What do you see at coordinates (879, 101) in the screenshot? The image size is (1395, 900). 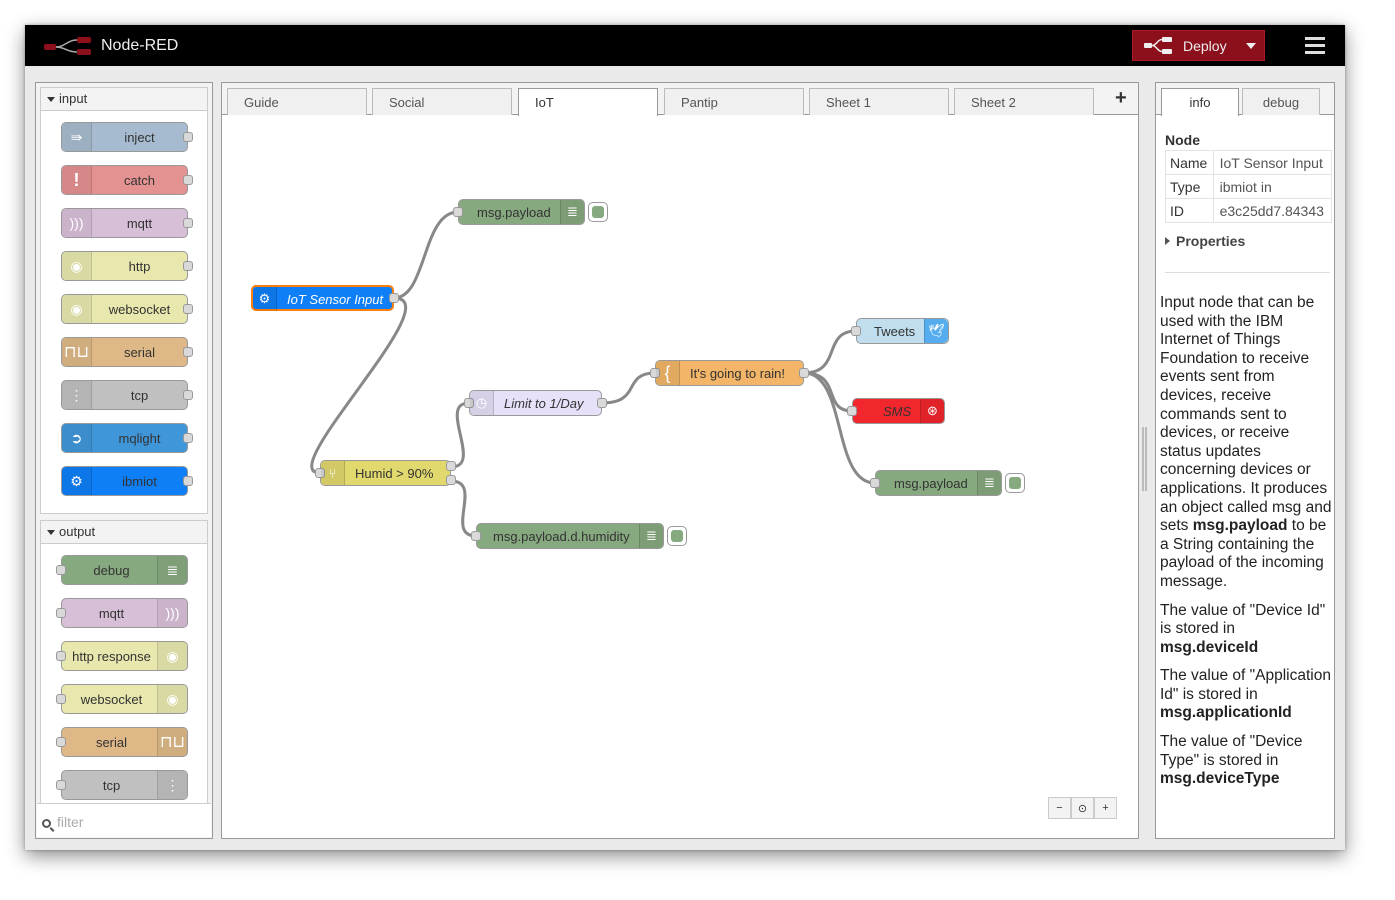 I see `tab-sheet-1: Sheet 1` at bounding box center [879, 101].